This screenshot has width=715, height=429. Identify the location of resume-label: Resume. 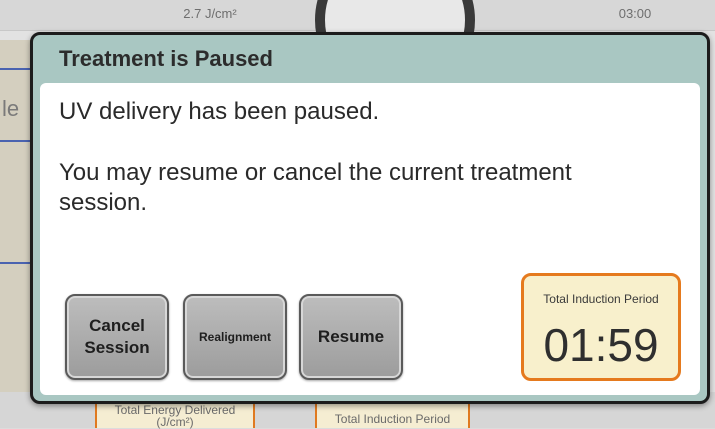
(351, 336).